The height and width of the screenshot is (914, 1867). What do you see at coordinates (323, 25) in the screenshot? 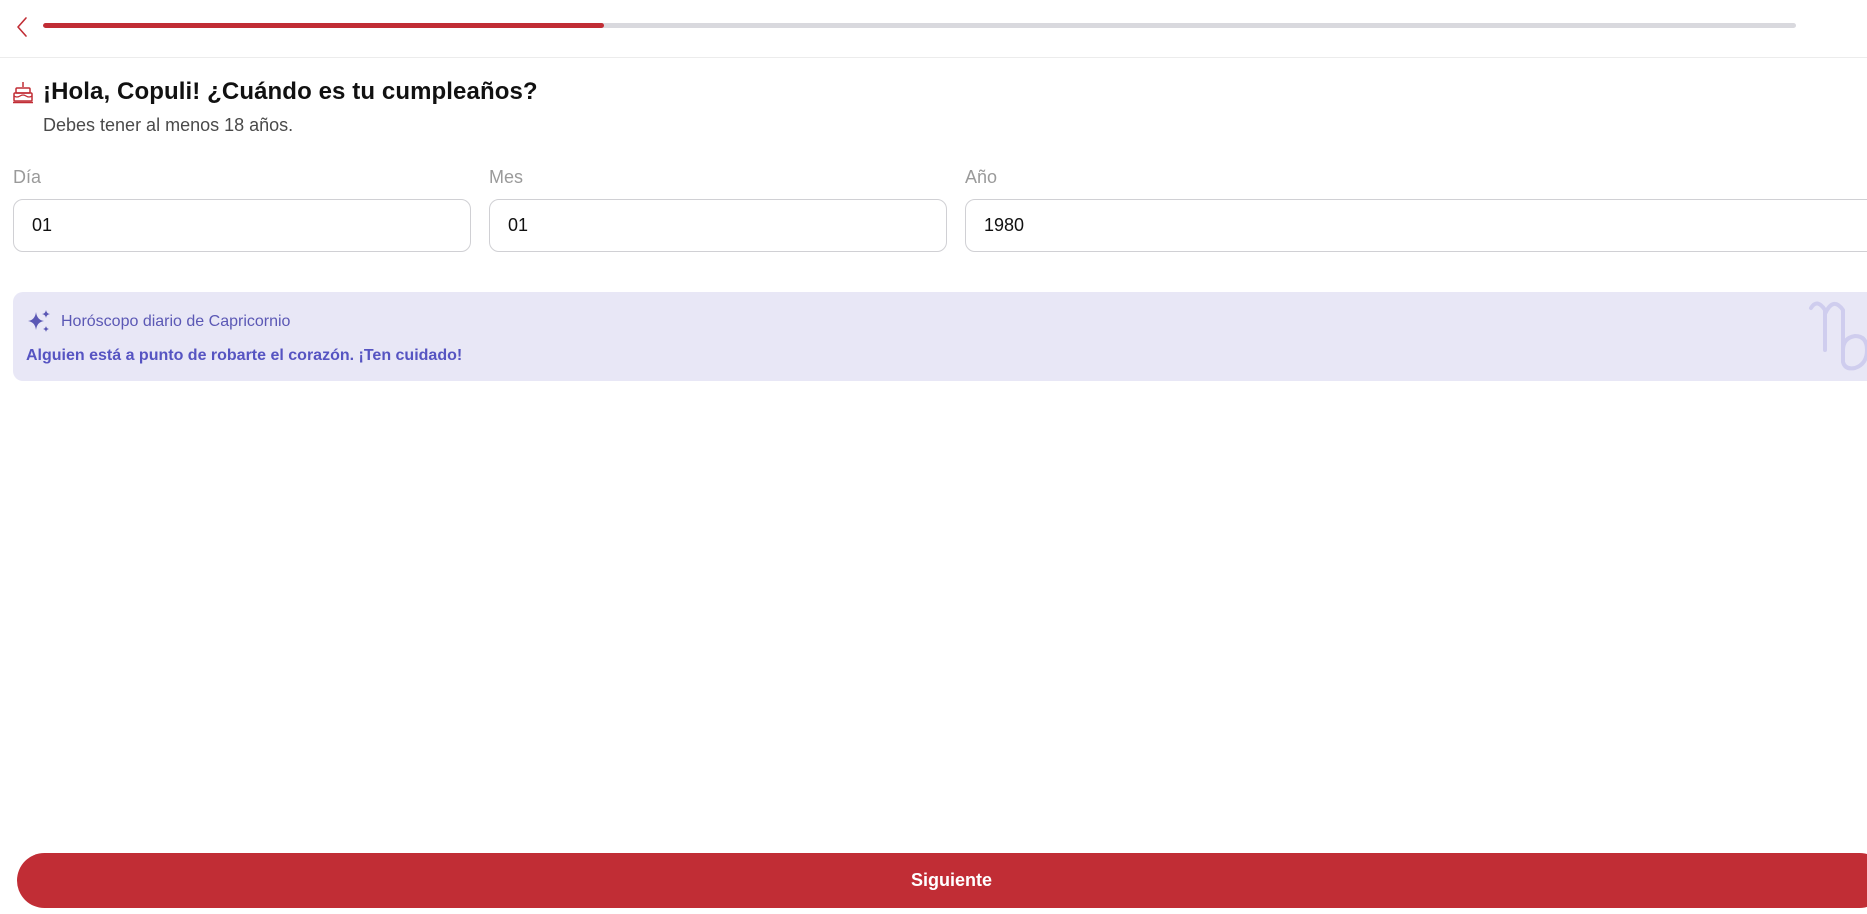
I see `progress-fill` at bounding box center [323, 25].